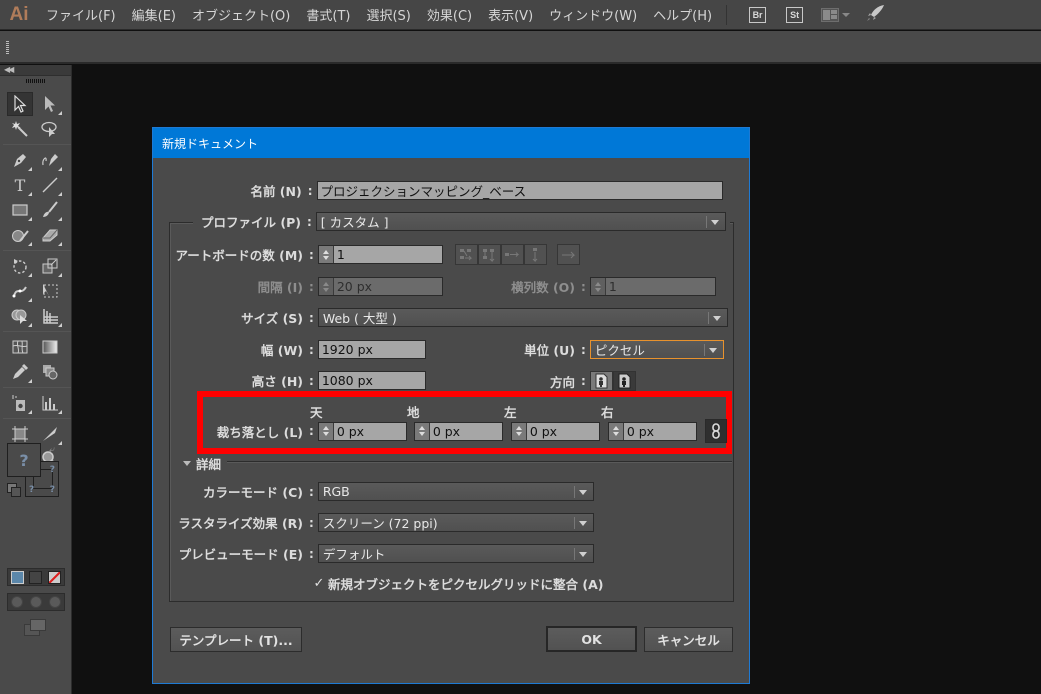  Describe the element at coordinates (519, 190) in the screenshot. I see `name-input: プロジェクションマッピング_ベース` at that location.